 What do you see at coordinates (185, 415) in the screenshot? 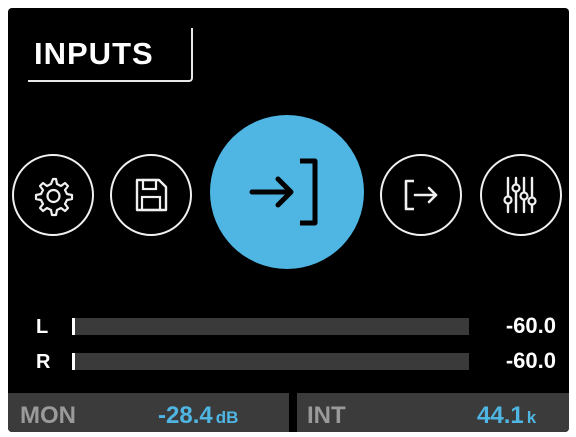
I see `monitor-level-value: -28.4` at bounding box center [185, 415].